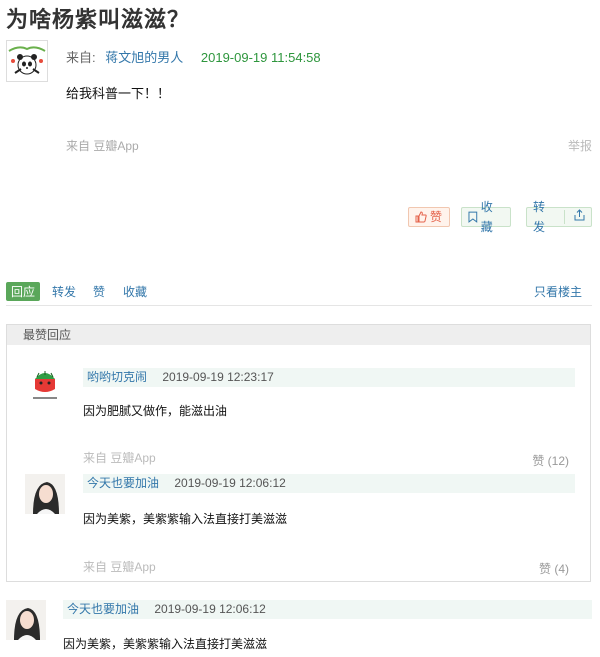 This screenshot has width=600, height=657. Describe the element at coordinates (102, 145) in the screenshot. I see `post-from-app: 来自 豆瓣App` at that location.